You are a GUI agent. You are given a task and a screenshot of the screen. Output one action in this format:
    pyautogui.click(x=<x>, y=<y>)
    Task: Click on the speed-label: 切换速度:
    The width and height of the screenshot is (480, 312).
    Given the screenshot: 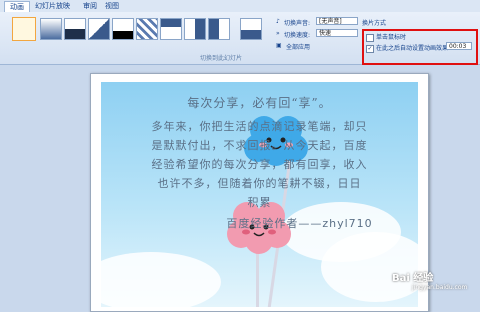 What is the action you would take?
    pyautogui.click(x=297, y=35)
    